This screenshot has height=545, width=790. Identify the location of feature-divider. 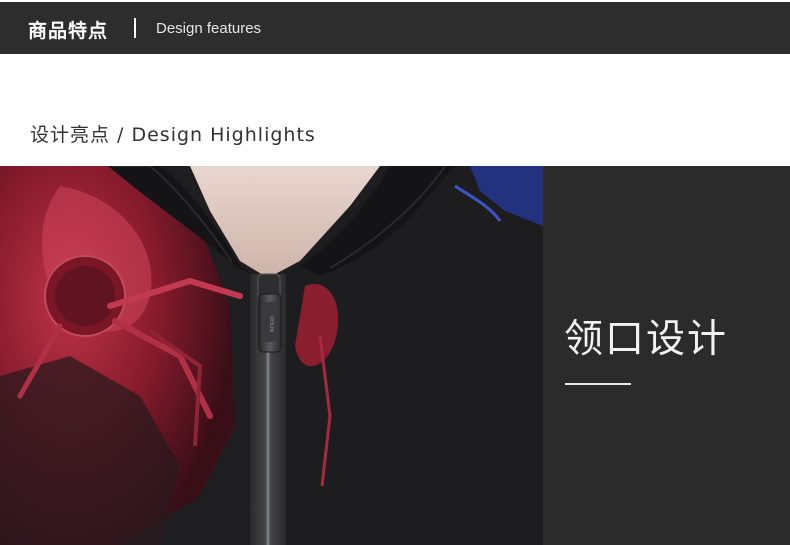
(598, 384).